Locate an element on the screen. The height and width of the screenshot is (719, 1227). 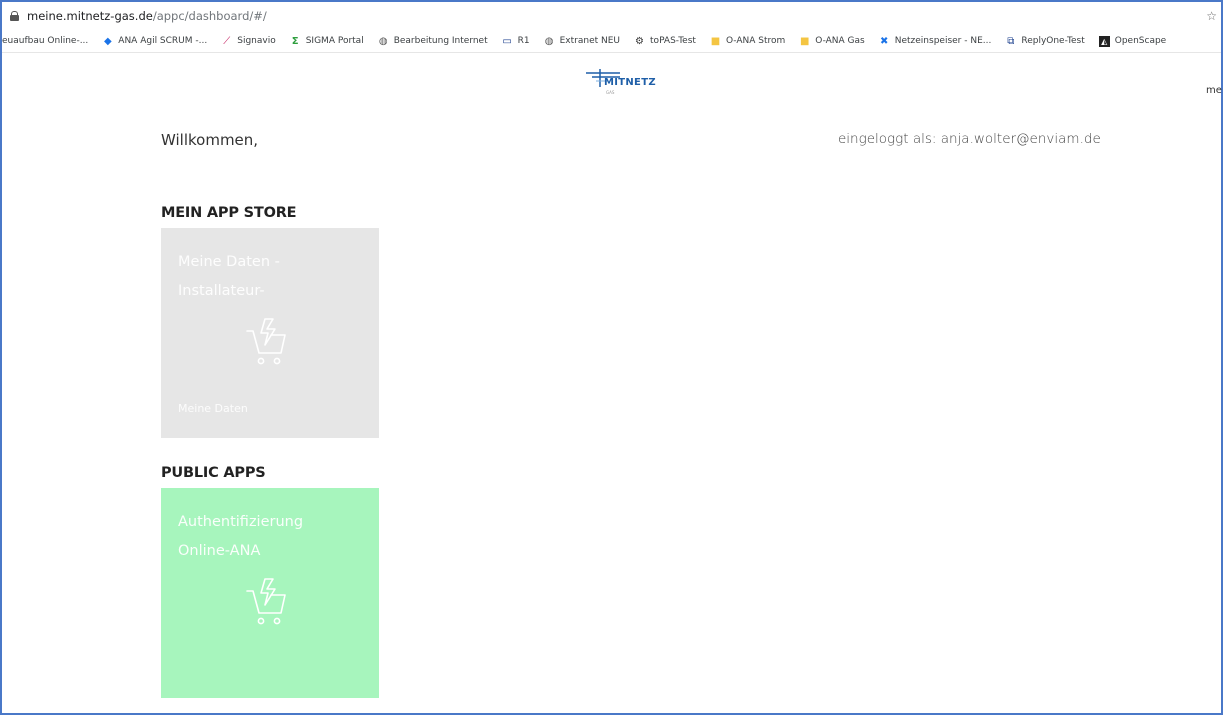
bookmark-label: Extranet NEU is located at coordinates (590, 41).